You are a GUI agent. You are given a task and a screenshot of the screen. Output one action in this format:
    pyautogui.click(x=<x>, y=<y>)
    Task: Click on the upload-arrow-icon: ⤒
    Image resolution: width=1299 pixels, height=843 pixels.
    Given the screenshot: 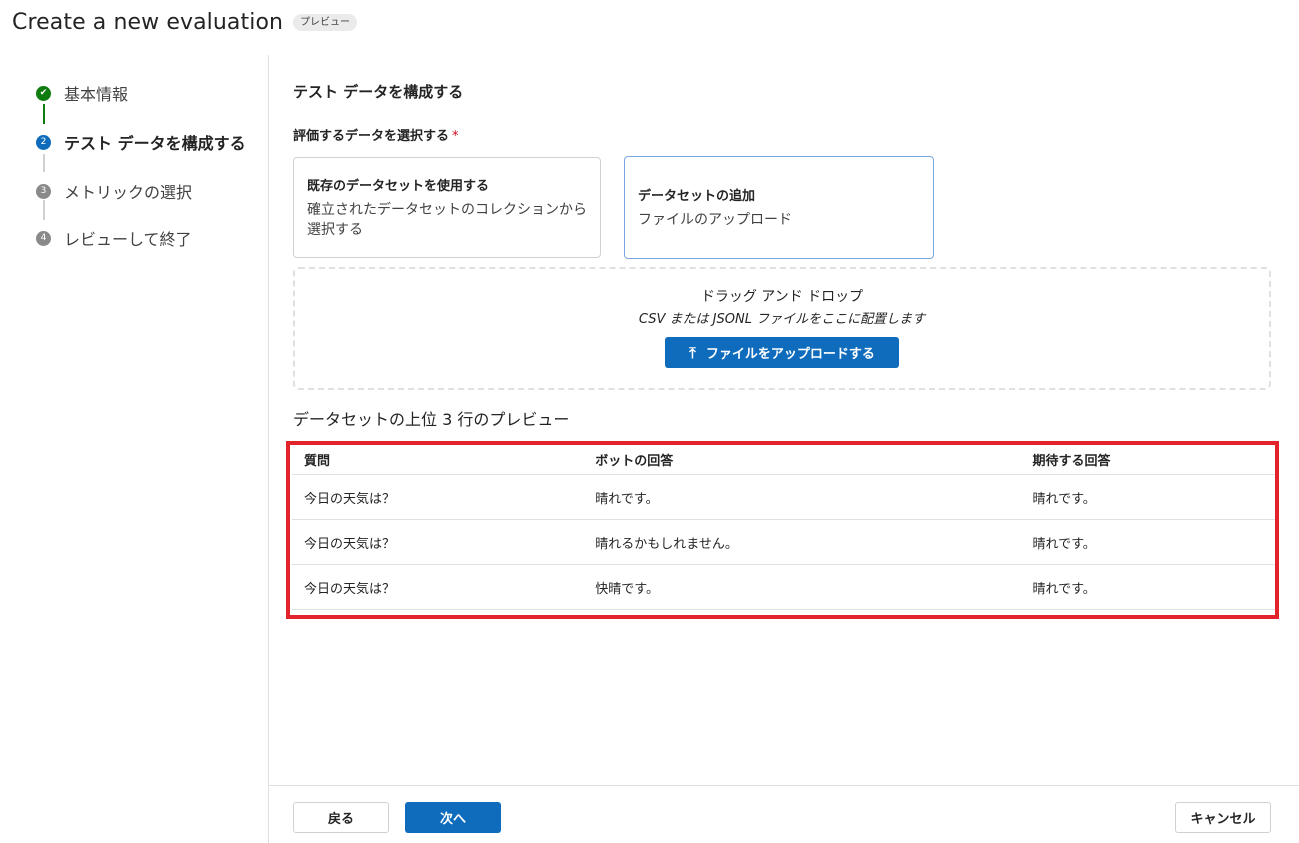 What is the action you would take?
    pyautogui.click(x=692, y=352)
    